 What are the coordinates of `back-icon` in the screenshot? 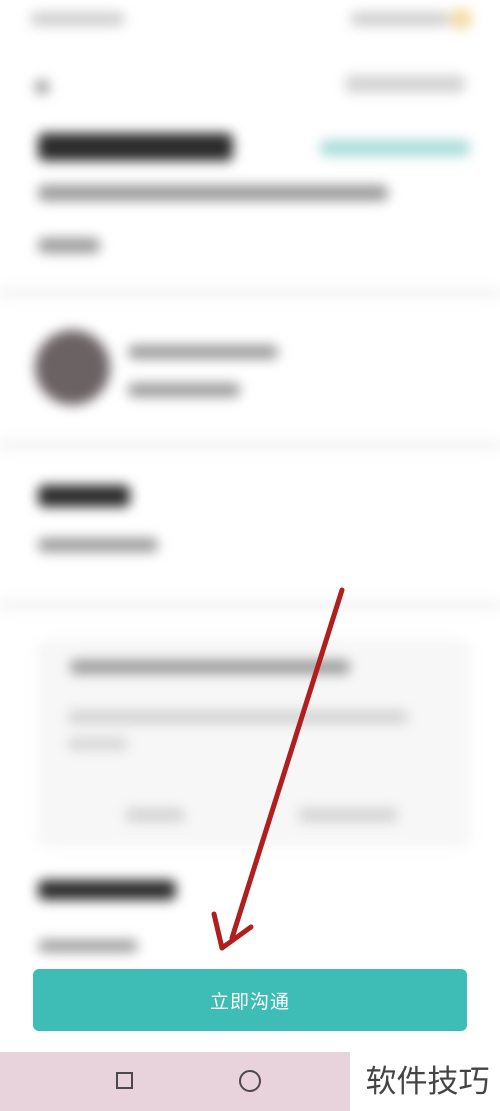 It's located at (42, 87).